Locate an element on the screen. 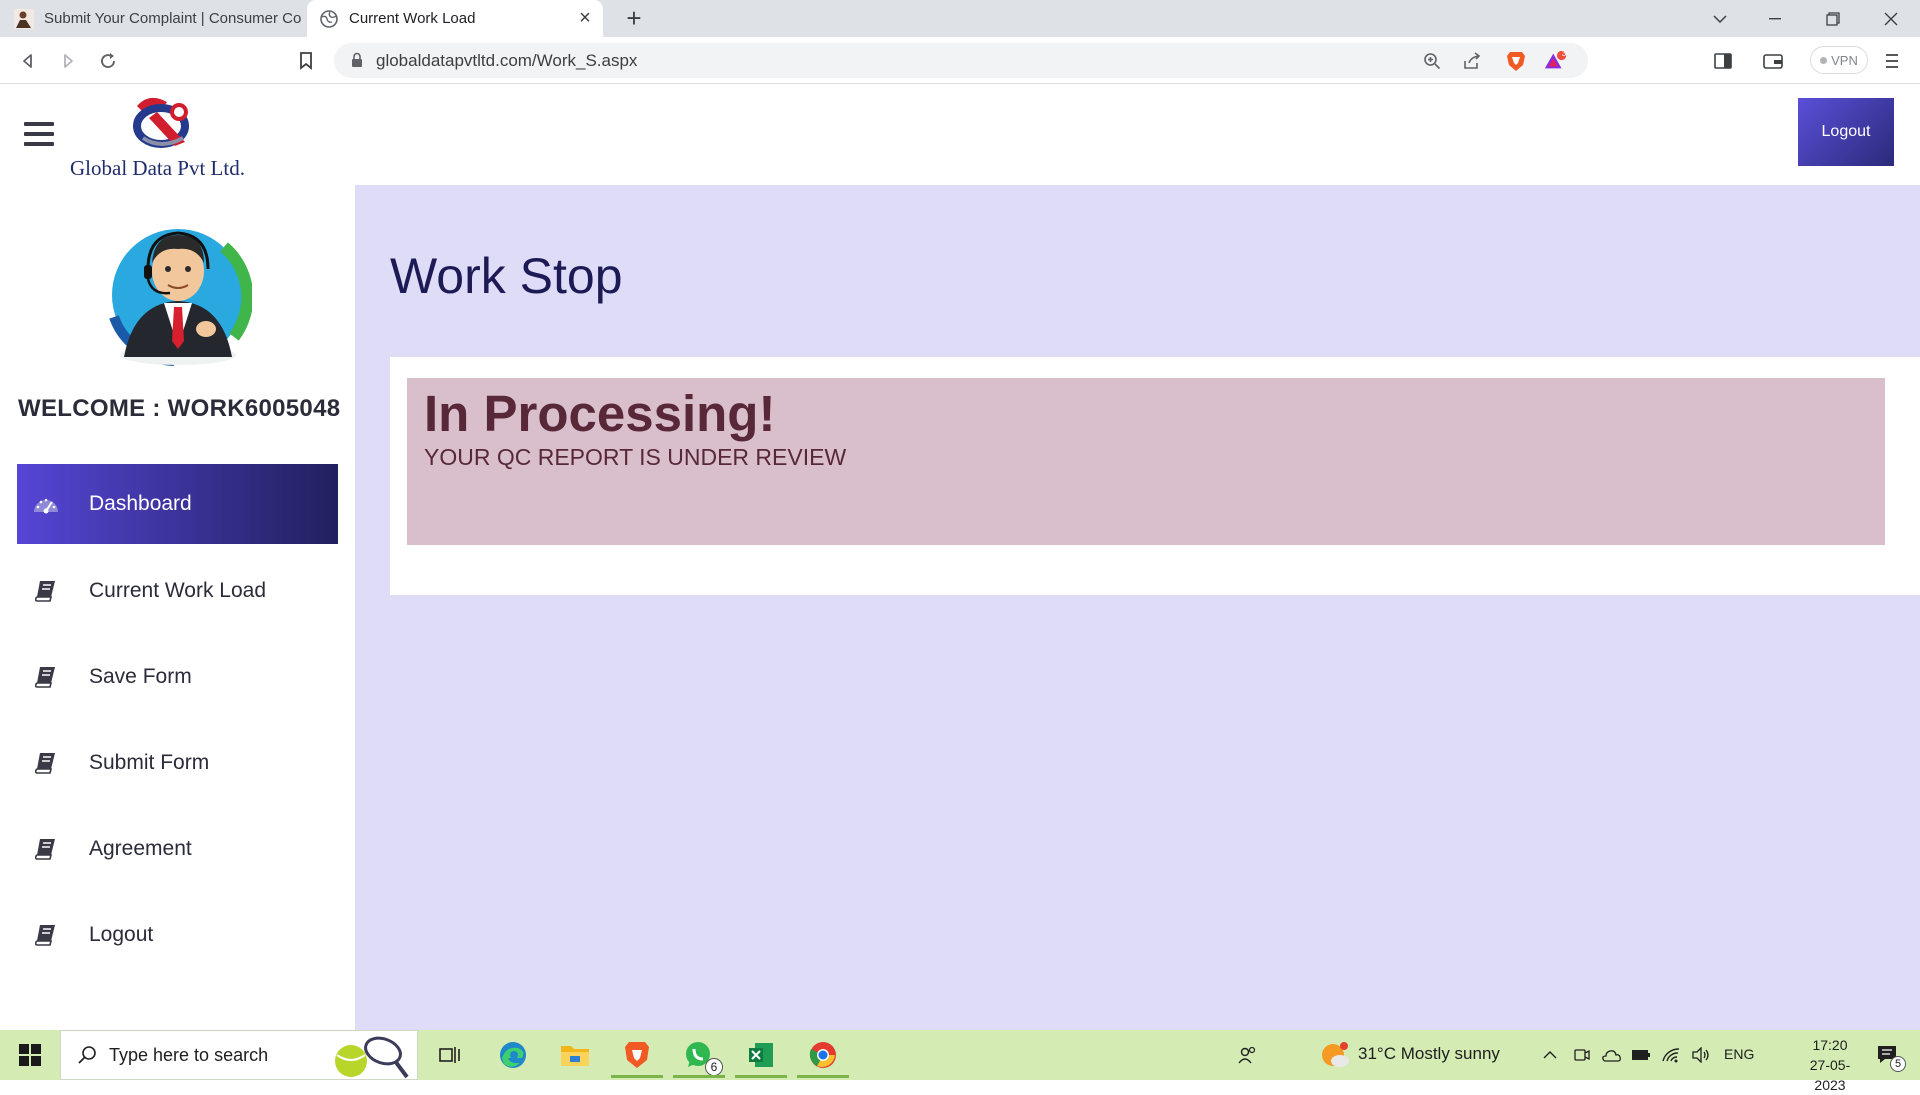 This screenshot has height=1095, width=1920. sidebar-item-current-work-load: Current Work Load is located at coordinates (177, 591).